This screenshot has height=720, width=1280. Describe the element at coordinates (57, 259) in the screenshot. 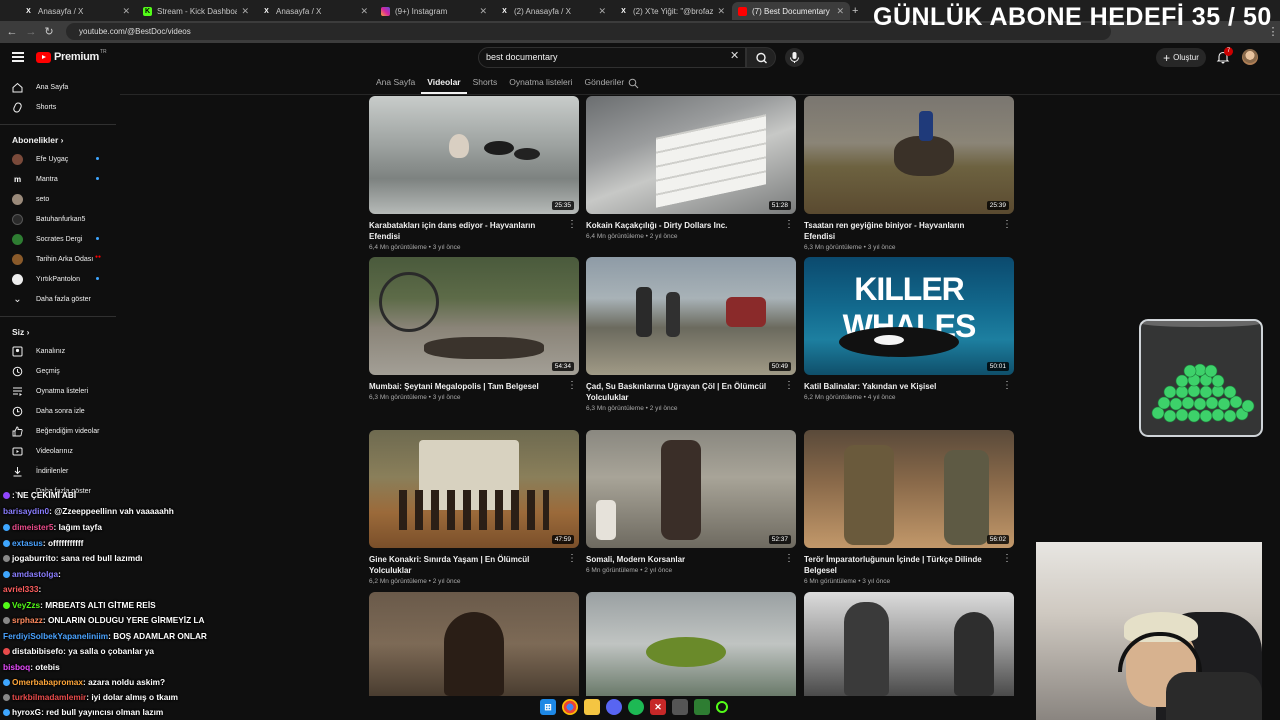

I see `sidebar-item-subscription: Tarihin Arka Odası ●●` at that location.